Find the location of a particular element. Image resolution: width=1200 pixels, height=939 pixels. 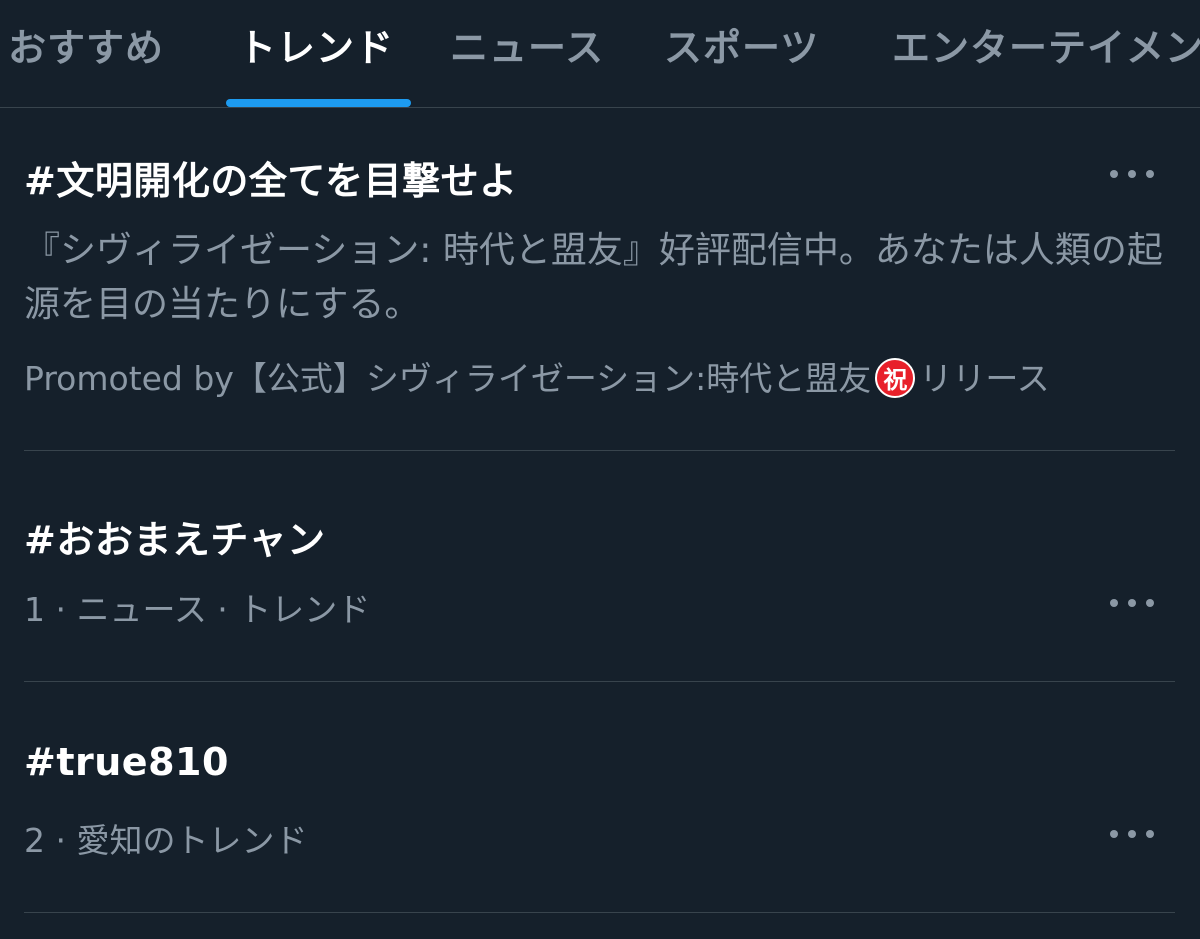

celebration-badge-icon: 祝 is located at coordinates (895, 377).